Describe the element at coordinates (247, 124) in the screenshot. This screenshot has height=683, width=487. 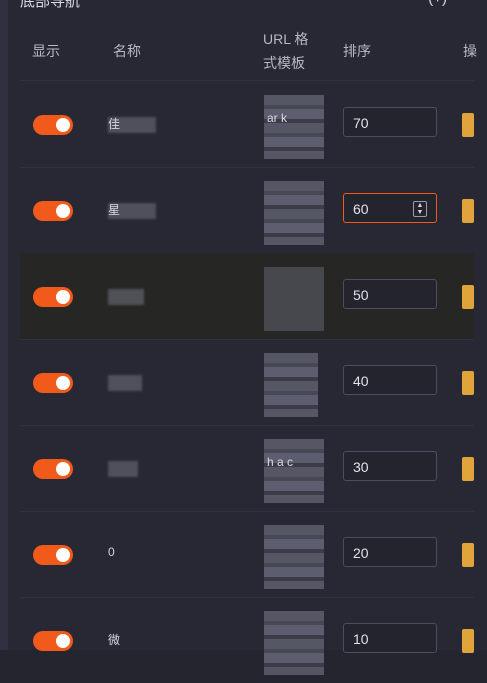
I see `table-row: 佳 ar k 70` at that location.